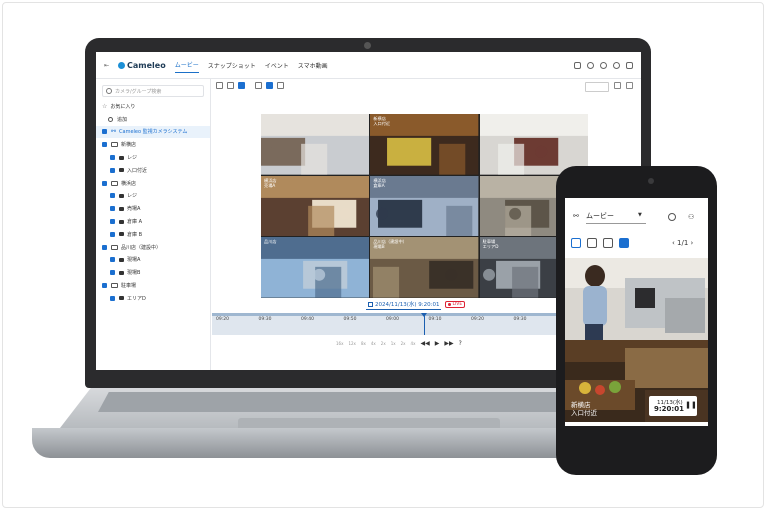  What do you see at coordinates (424, 206) in the screenshot?
I see `camera-feed-tile: 横浜店 倉庫A` at bounding box center [424, 206].